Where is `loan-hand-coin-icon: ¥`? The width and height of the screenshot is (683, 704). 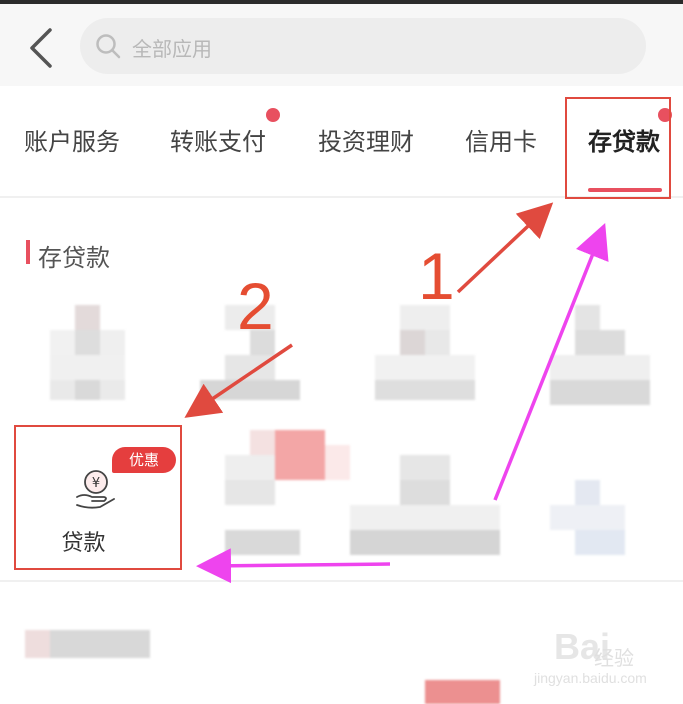
loan-hand-coin-icon: ¥ is located at coordinates (95, 489).